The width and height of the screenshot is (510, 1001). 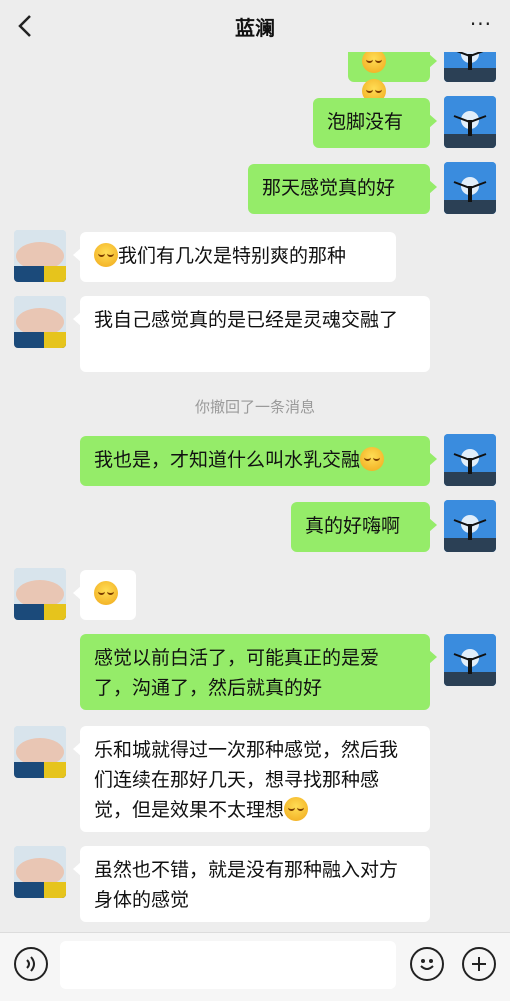 I want to click on message-bubble: 虽然也不错，就是没有那种融入对方身体的感觉, so click(x=251, y=884).